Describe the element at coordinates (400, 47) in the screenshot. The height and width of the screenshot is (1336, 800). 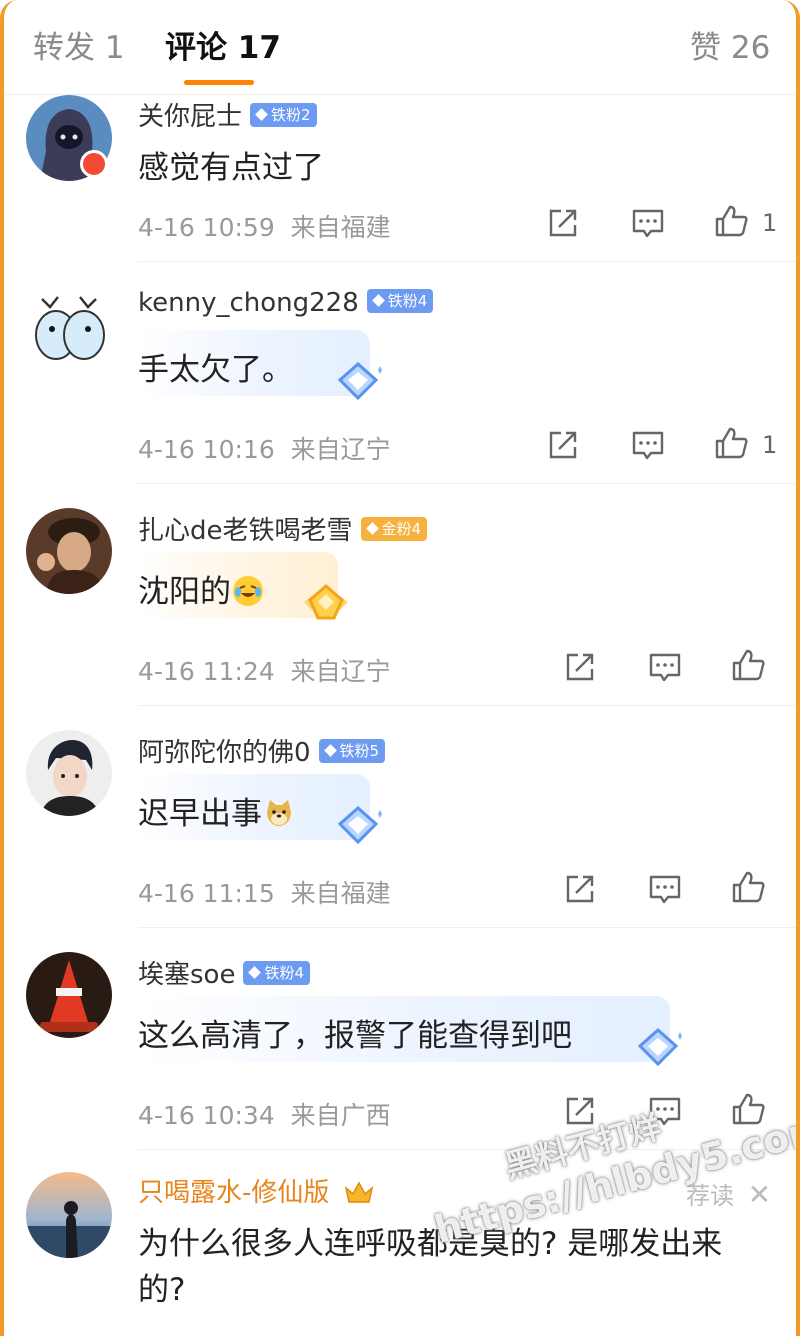
I see `tab-bar: 转发 1 评论 17 赞 26` at that location.